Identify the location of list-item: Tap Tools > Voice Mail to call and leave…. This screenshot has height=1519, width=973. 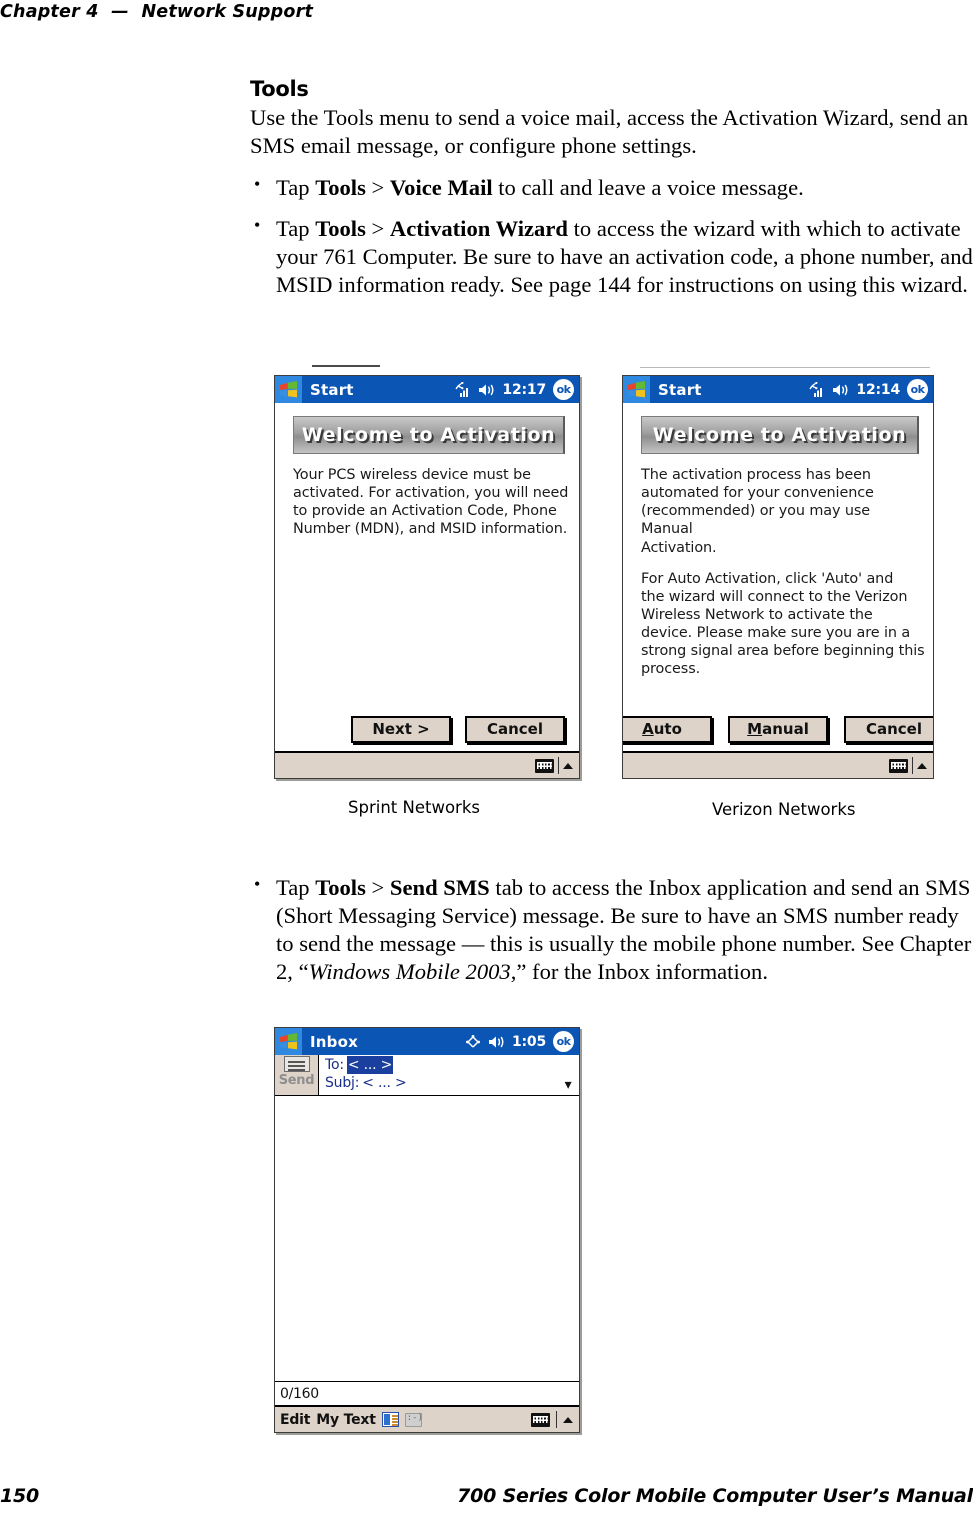
(611, 187).